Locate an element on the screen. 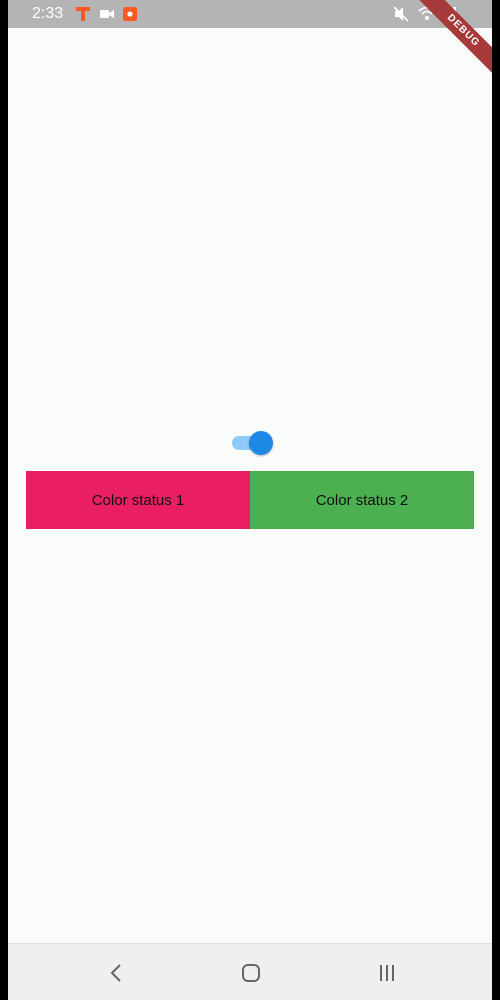 The image size is (500, 1000). back-icon is located at coordinates (117, 973).